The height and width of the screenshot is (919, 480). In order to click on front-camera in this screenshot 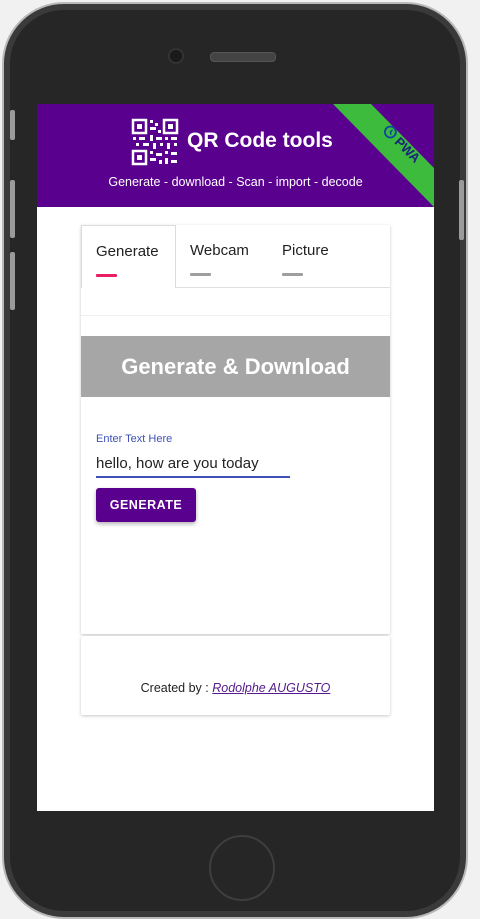, I will do `click(176, 56)`.